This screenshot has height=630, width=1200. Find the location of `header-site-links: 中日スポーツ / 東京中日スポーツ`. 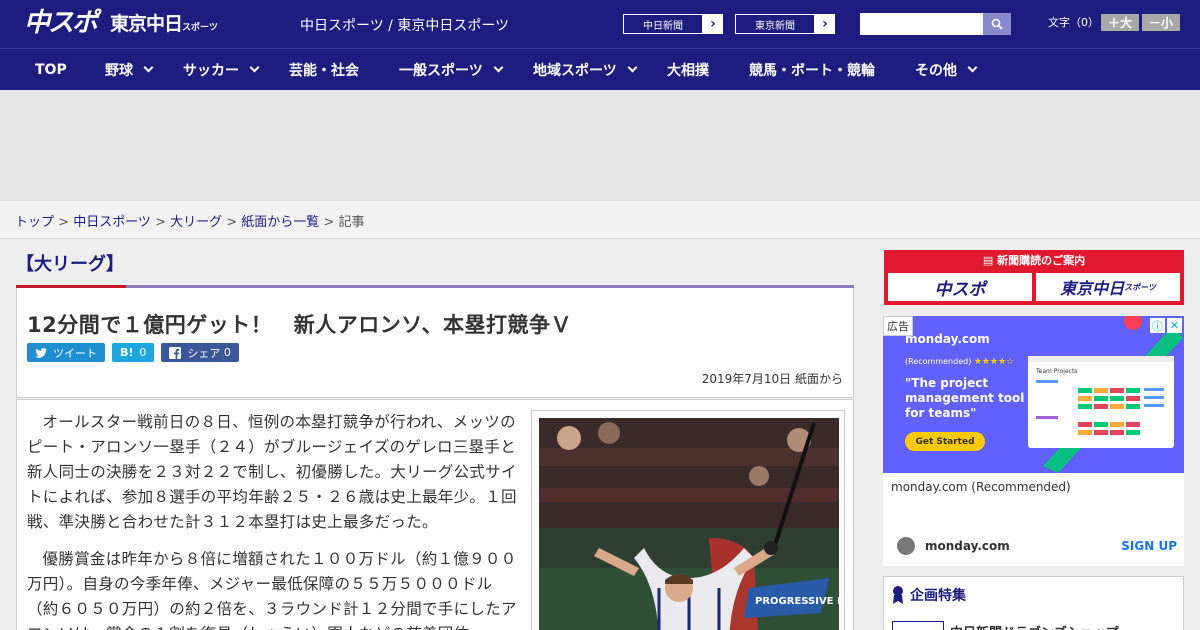

header-site-links: 中日スポーツ / 東京中日スポーツ is located at coordinates (404, 25).